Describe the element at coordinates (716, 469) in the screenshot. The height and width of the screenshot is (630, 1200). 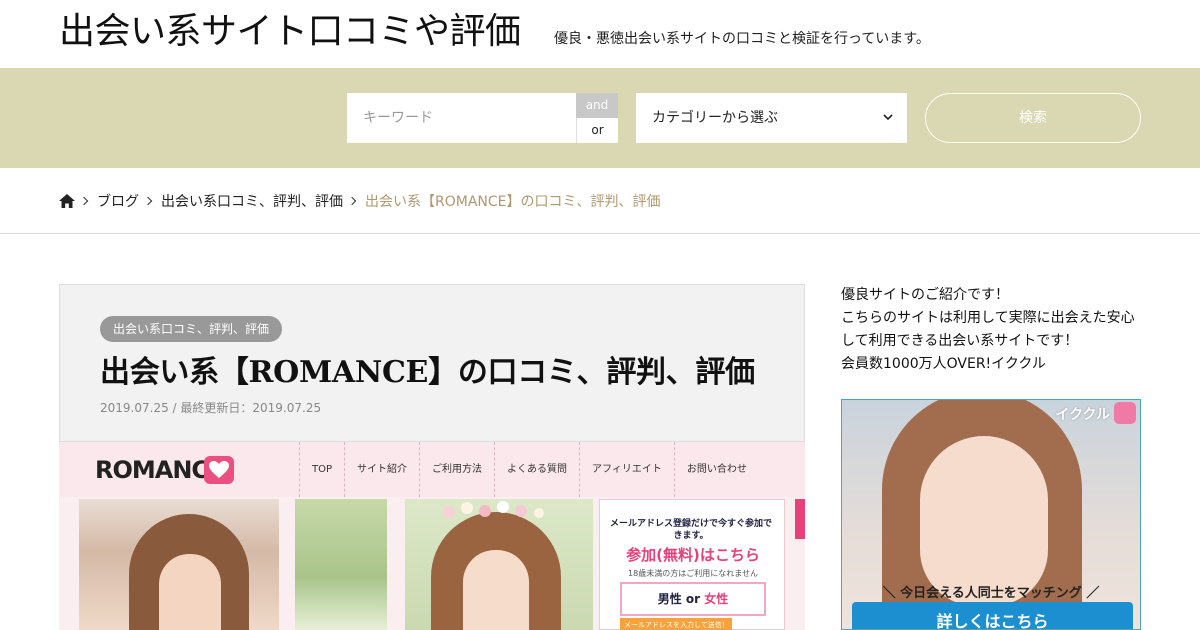
I see `romance-menu-item: お問い合わせ` at that location.